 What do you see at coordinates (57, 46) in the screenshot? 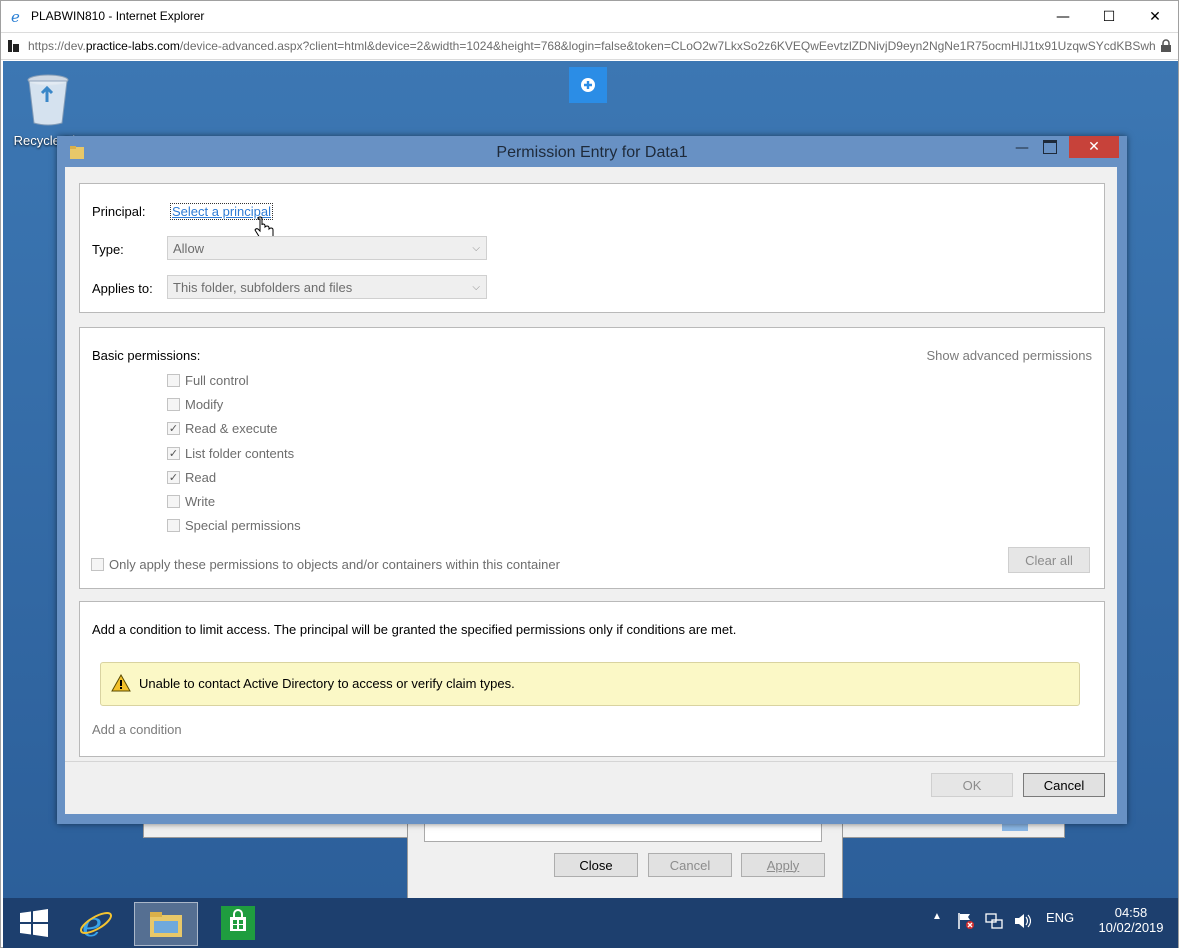
I see `url-prefix: https://dev.` at bounding box center [57, 46].